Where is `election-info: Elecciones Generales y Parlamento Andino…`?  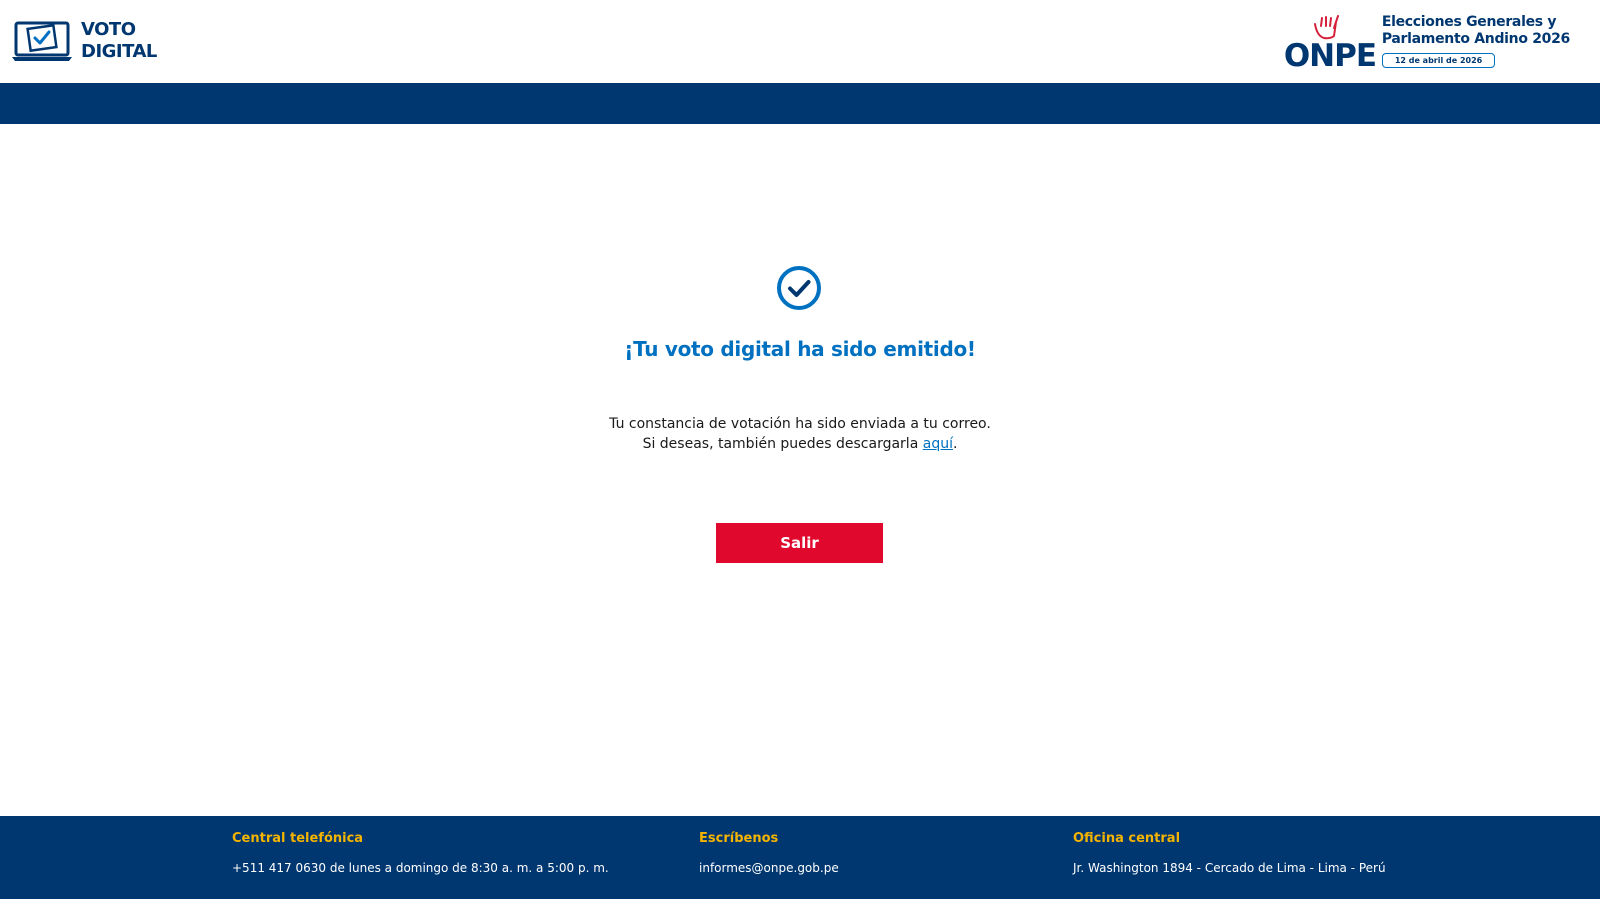
election-info: Elecciones Generales y Parlamento Andino… is located at coordinates (1475, 39).